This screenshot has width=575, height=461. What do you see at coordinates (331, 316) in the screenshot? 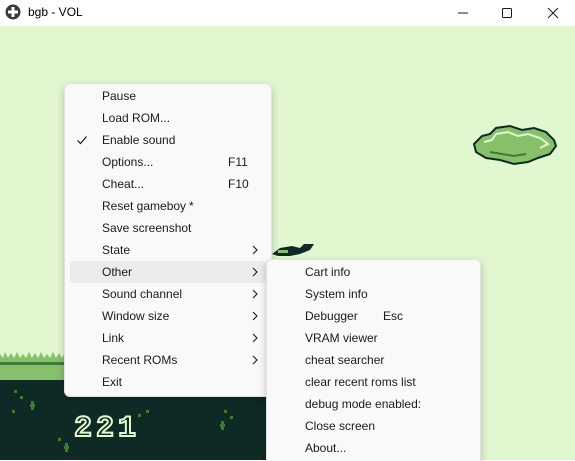
I see `submenu-item-label: Debugger` at bounding box center [331, 316].